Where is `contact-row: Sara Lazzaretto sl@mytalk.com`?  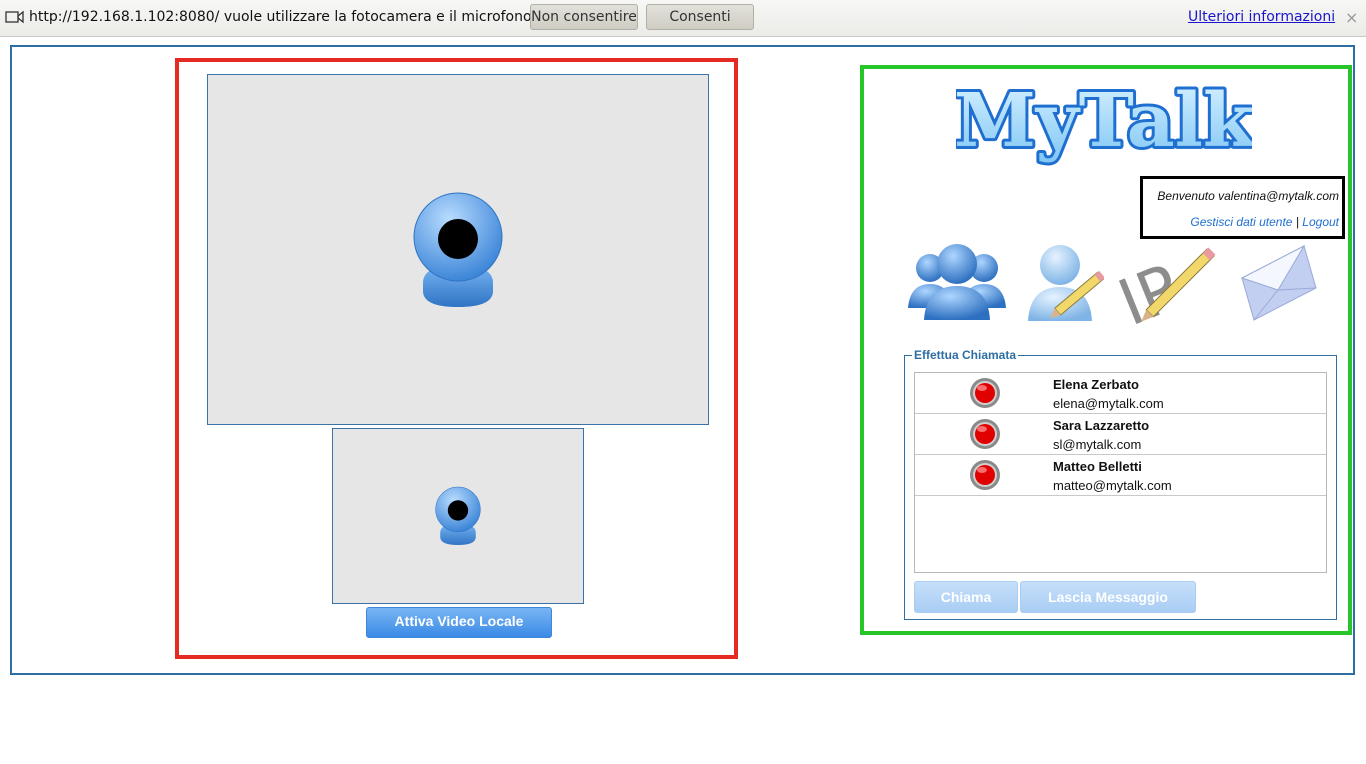
contact-row: Sara Lazzaretto sl@mytalk.com is located at coordinates (1120, 434).